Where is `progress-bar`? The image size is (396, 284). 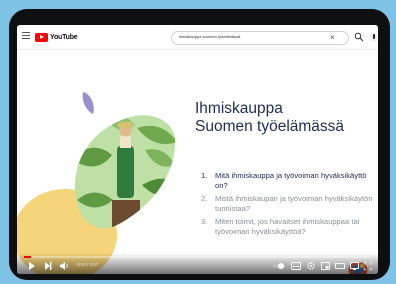
progress-bar is located at coordinates (197, 257).